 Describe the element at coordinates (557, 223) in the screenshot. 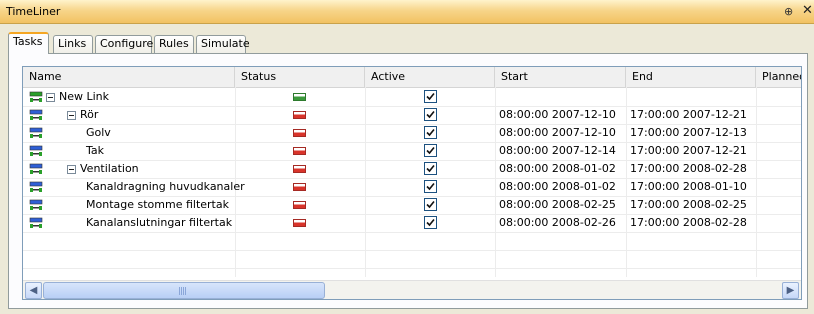

I see `start-date: 08:00:00 2008-02-26` at that location.